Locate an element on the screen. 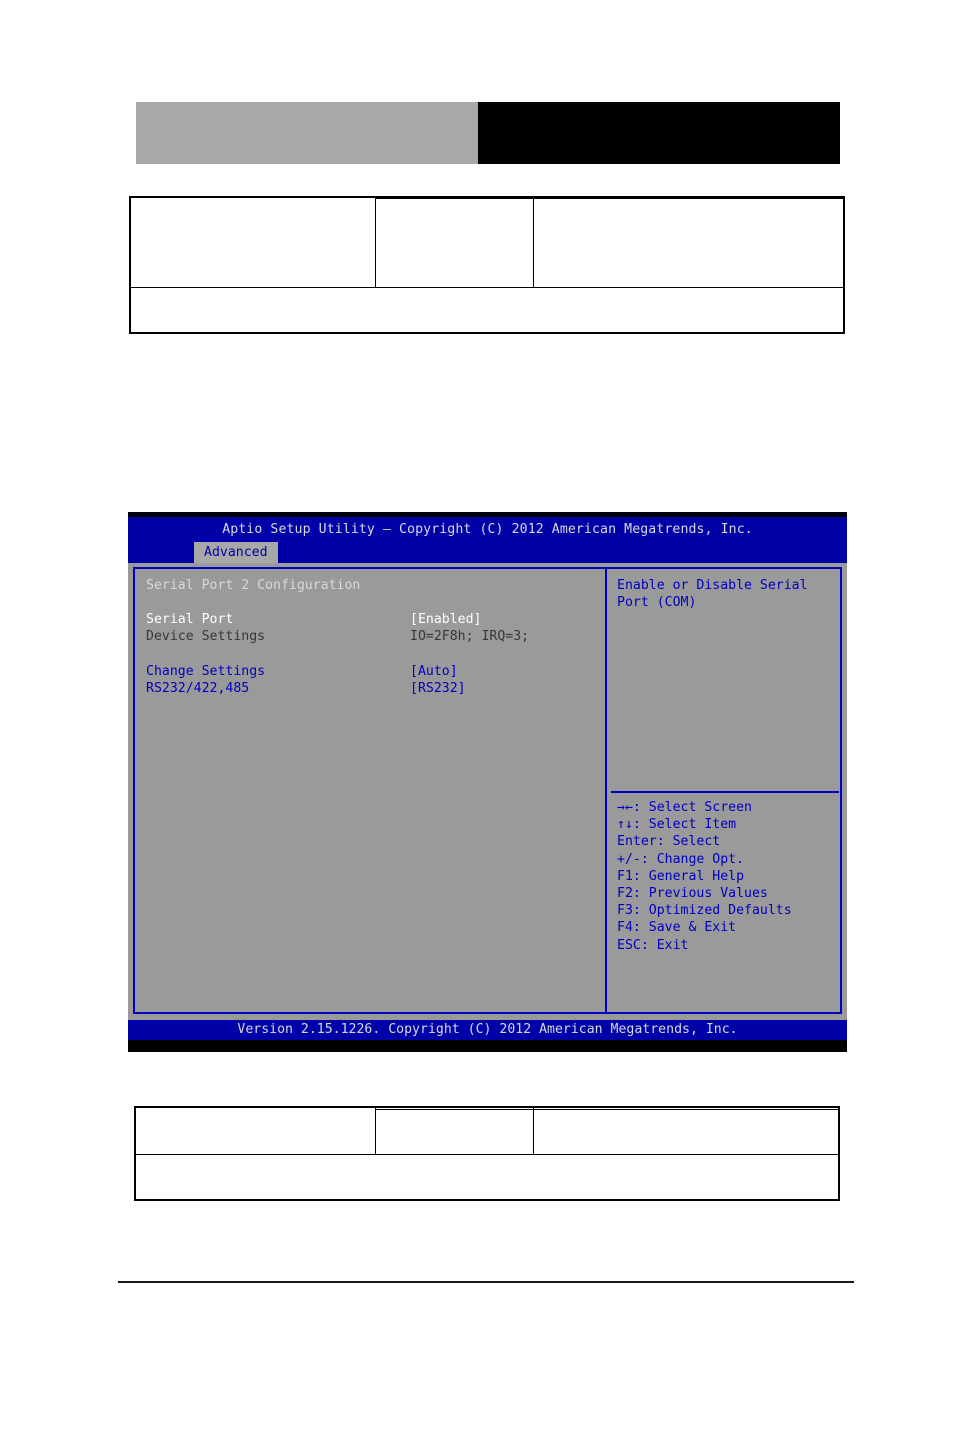  hotkey-desc: : Optimized Defaults is located at coordinates (712, 911).